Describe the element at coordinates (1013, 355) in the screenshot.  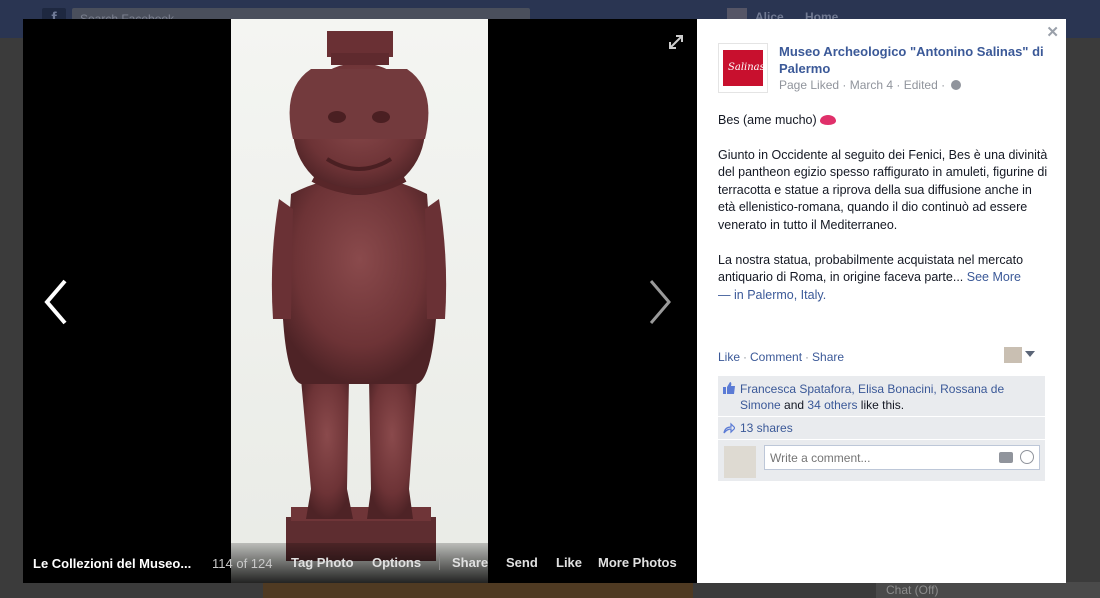
I see `actor-avatar` at that location.